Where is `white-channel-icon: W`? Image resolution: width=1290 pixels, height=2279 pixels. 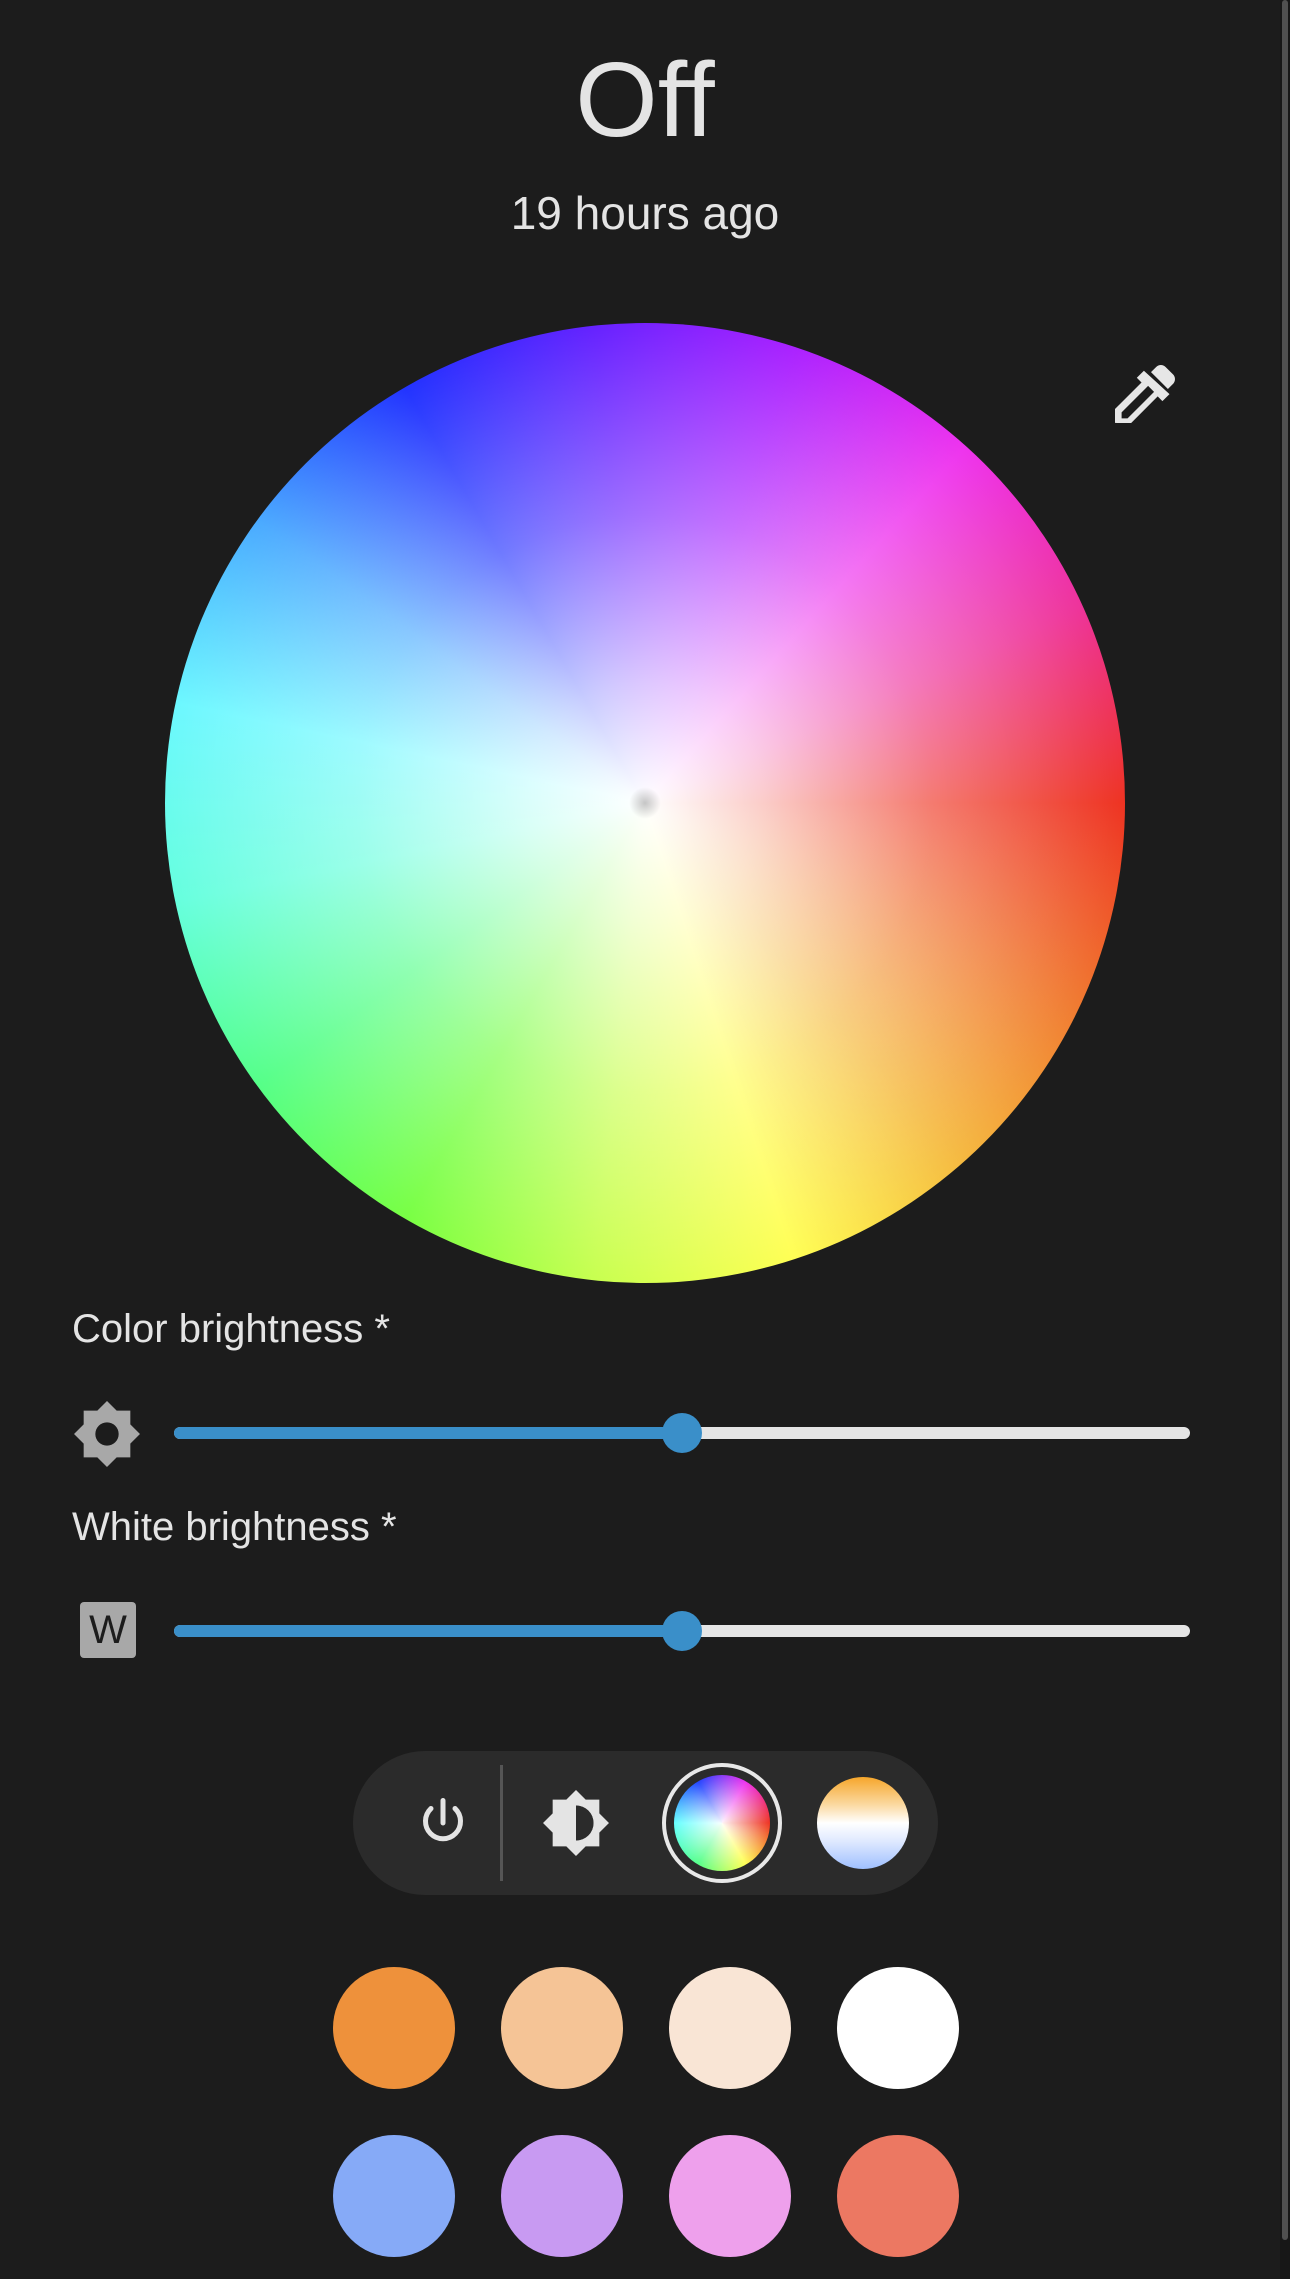 white-channel-icon: W is located at coordinates (108, 1630).